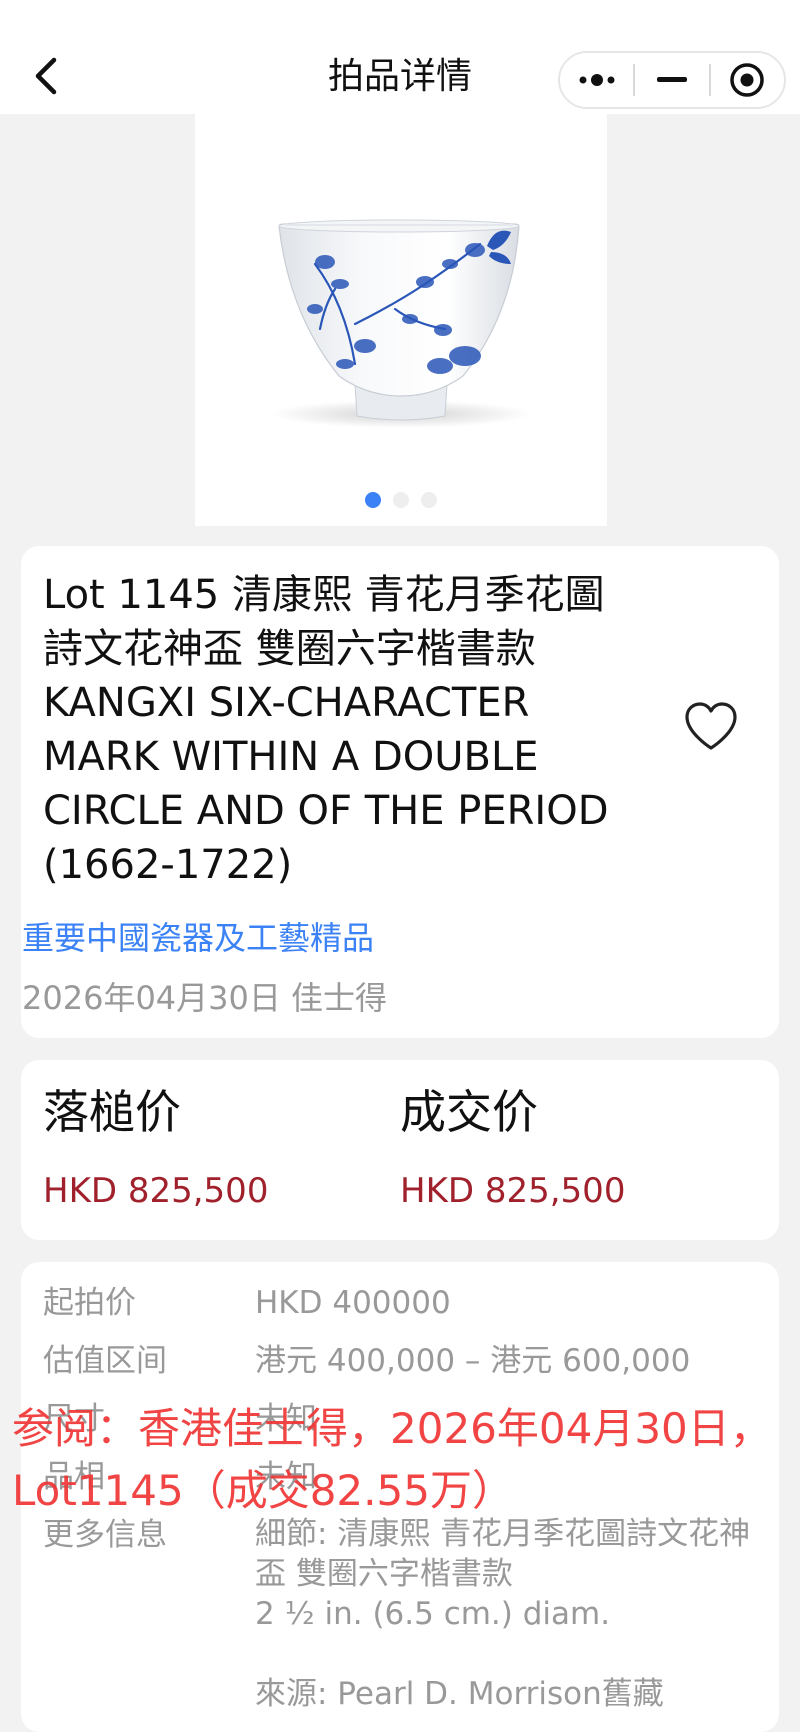 Image resolution: width=800 pixels, height=1732 pixels. What do you see at coordinates (469, 1112) in the screenshot?
I see `deal-price-label: 成交价` at bounding box center [469, 1112].